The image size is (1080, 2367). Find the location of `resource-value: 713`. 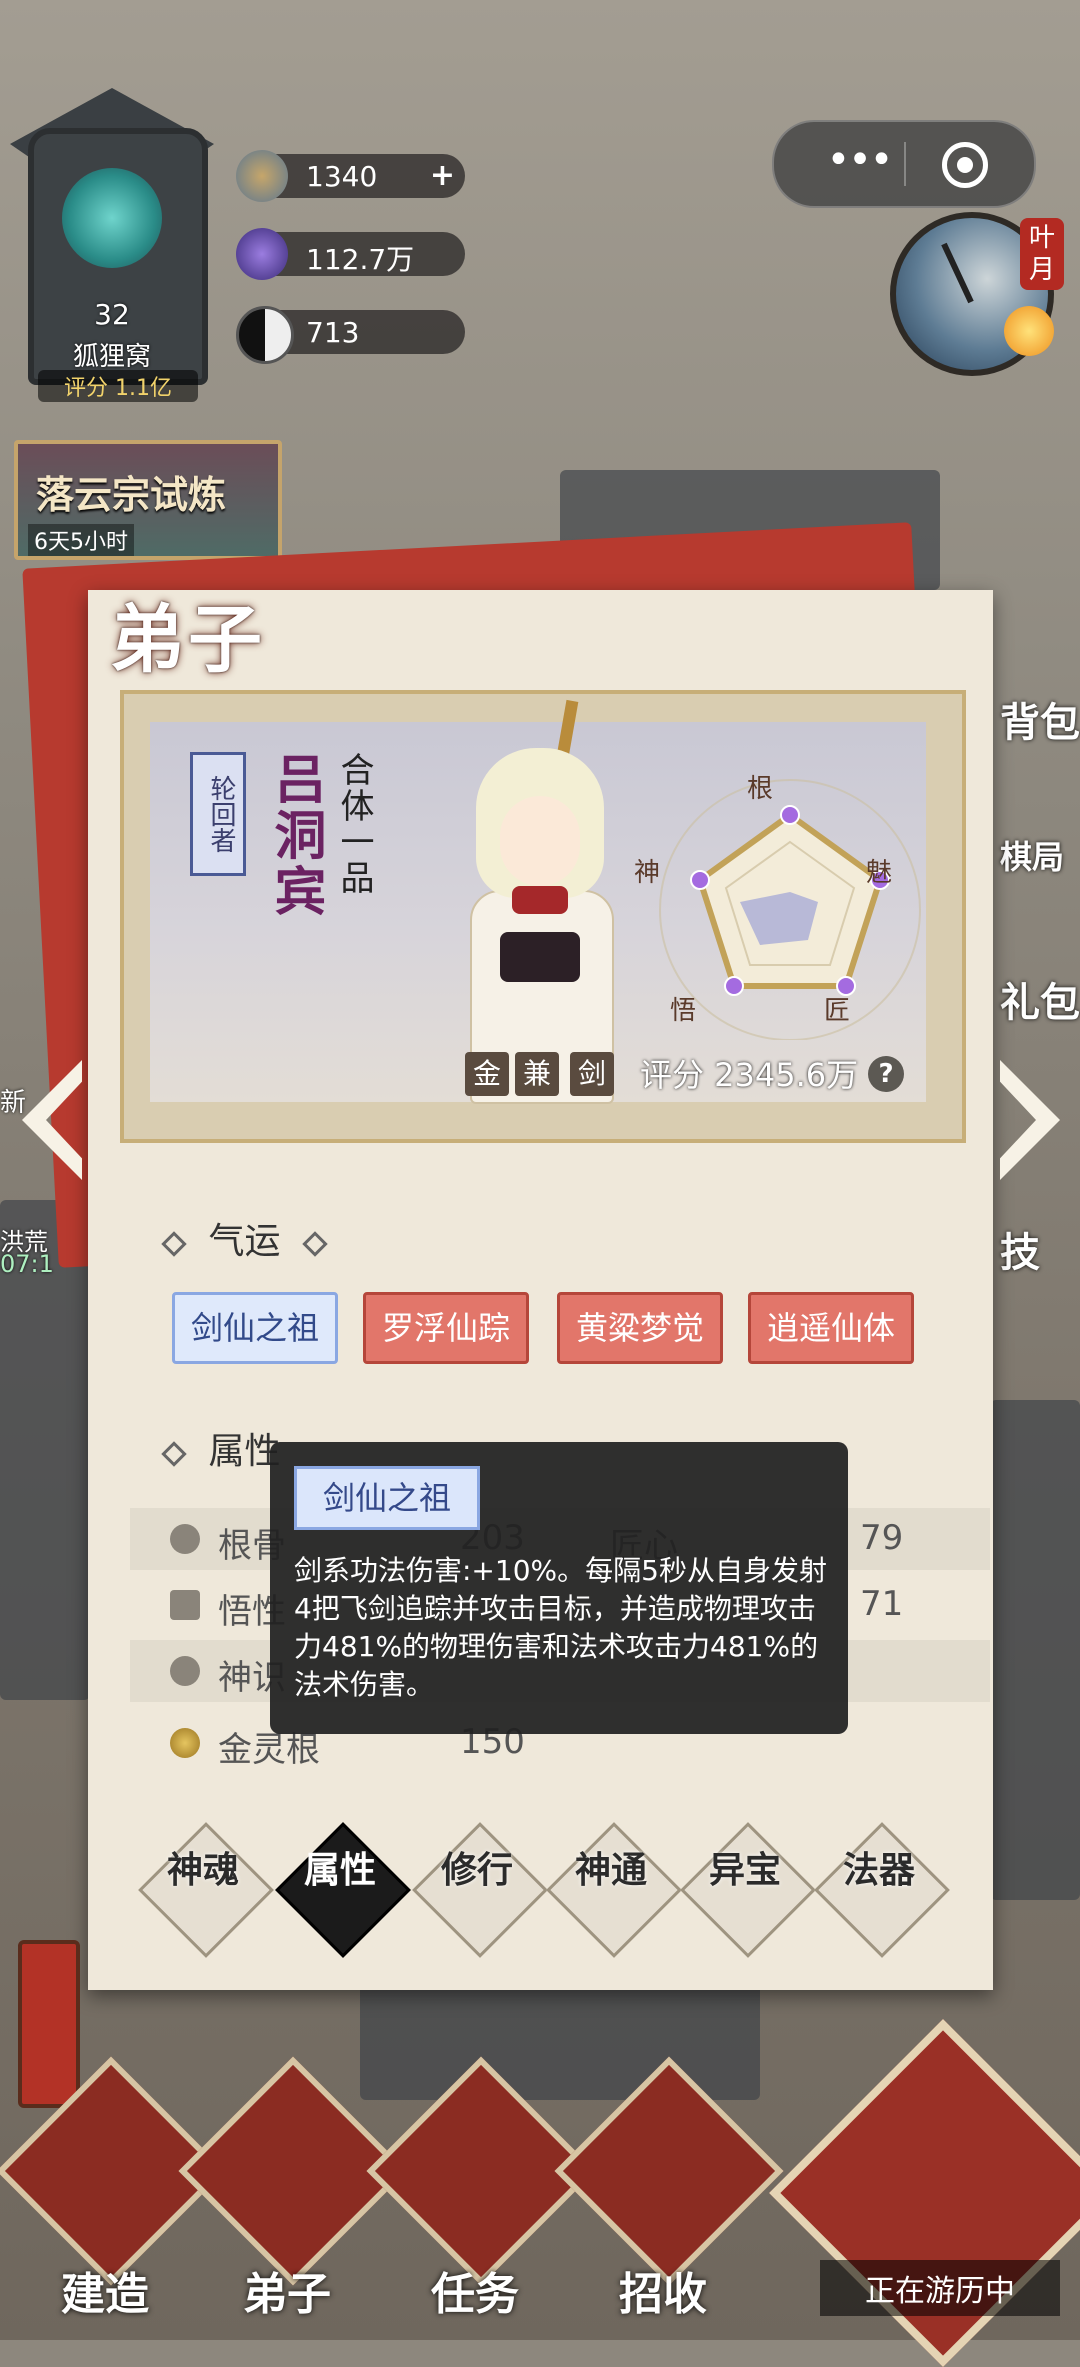

resource-value: 713 is located at coordinates (333, 332).